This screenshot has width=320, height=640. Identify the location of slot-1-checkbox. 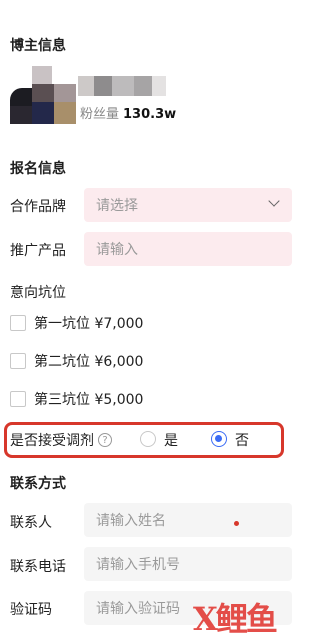
(18, 323).